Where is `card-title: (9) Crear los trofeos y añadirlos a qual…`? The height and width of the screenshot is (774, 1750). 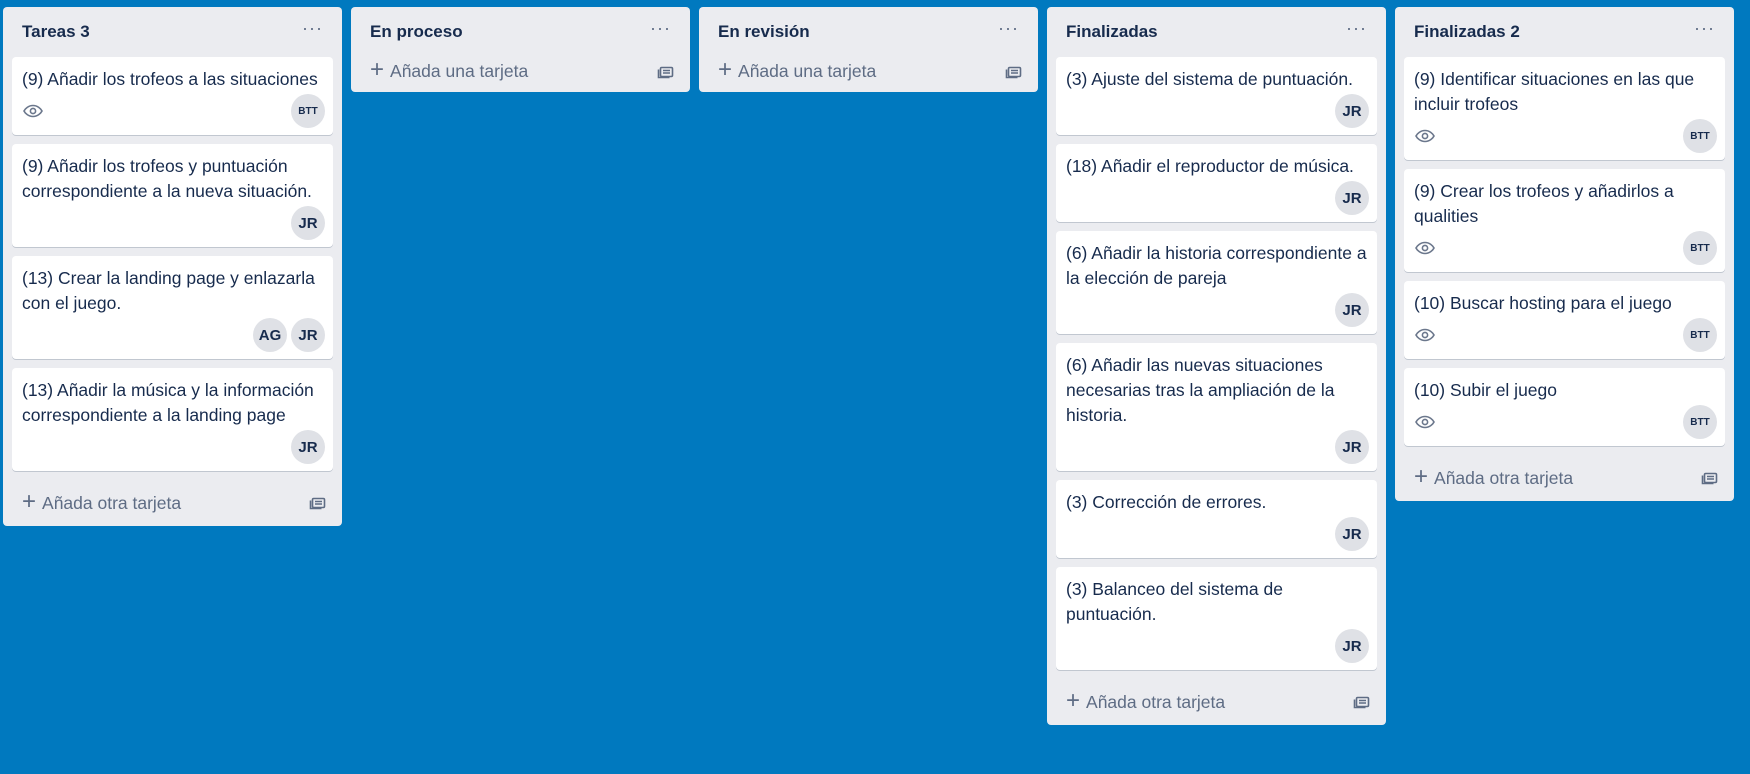
card-title: (9) Crear los trofeos y añadirlos a qual… is located at coordinates (1544, 203).